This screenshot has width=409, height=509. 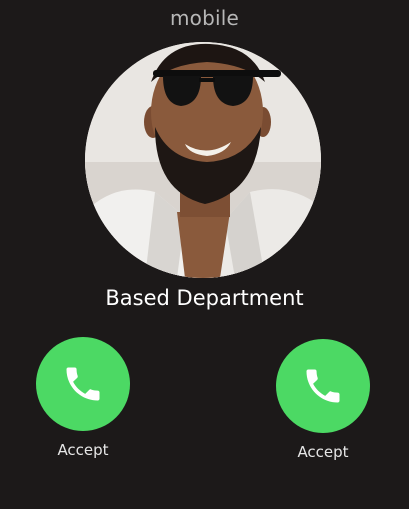 I want to click on caller-name: Based Department, so click(x=204, y=298).